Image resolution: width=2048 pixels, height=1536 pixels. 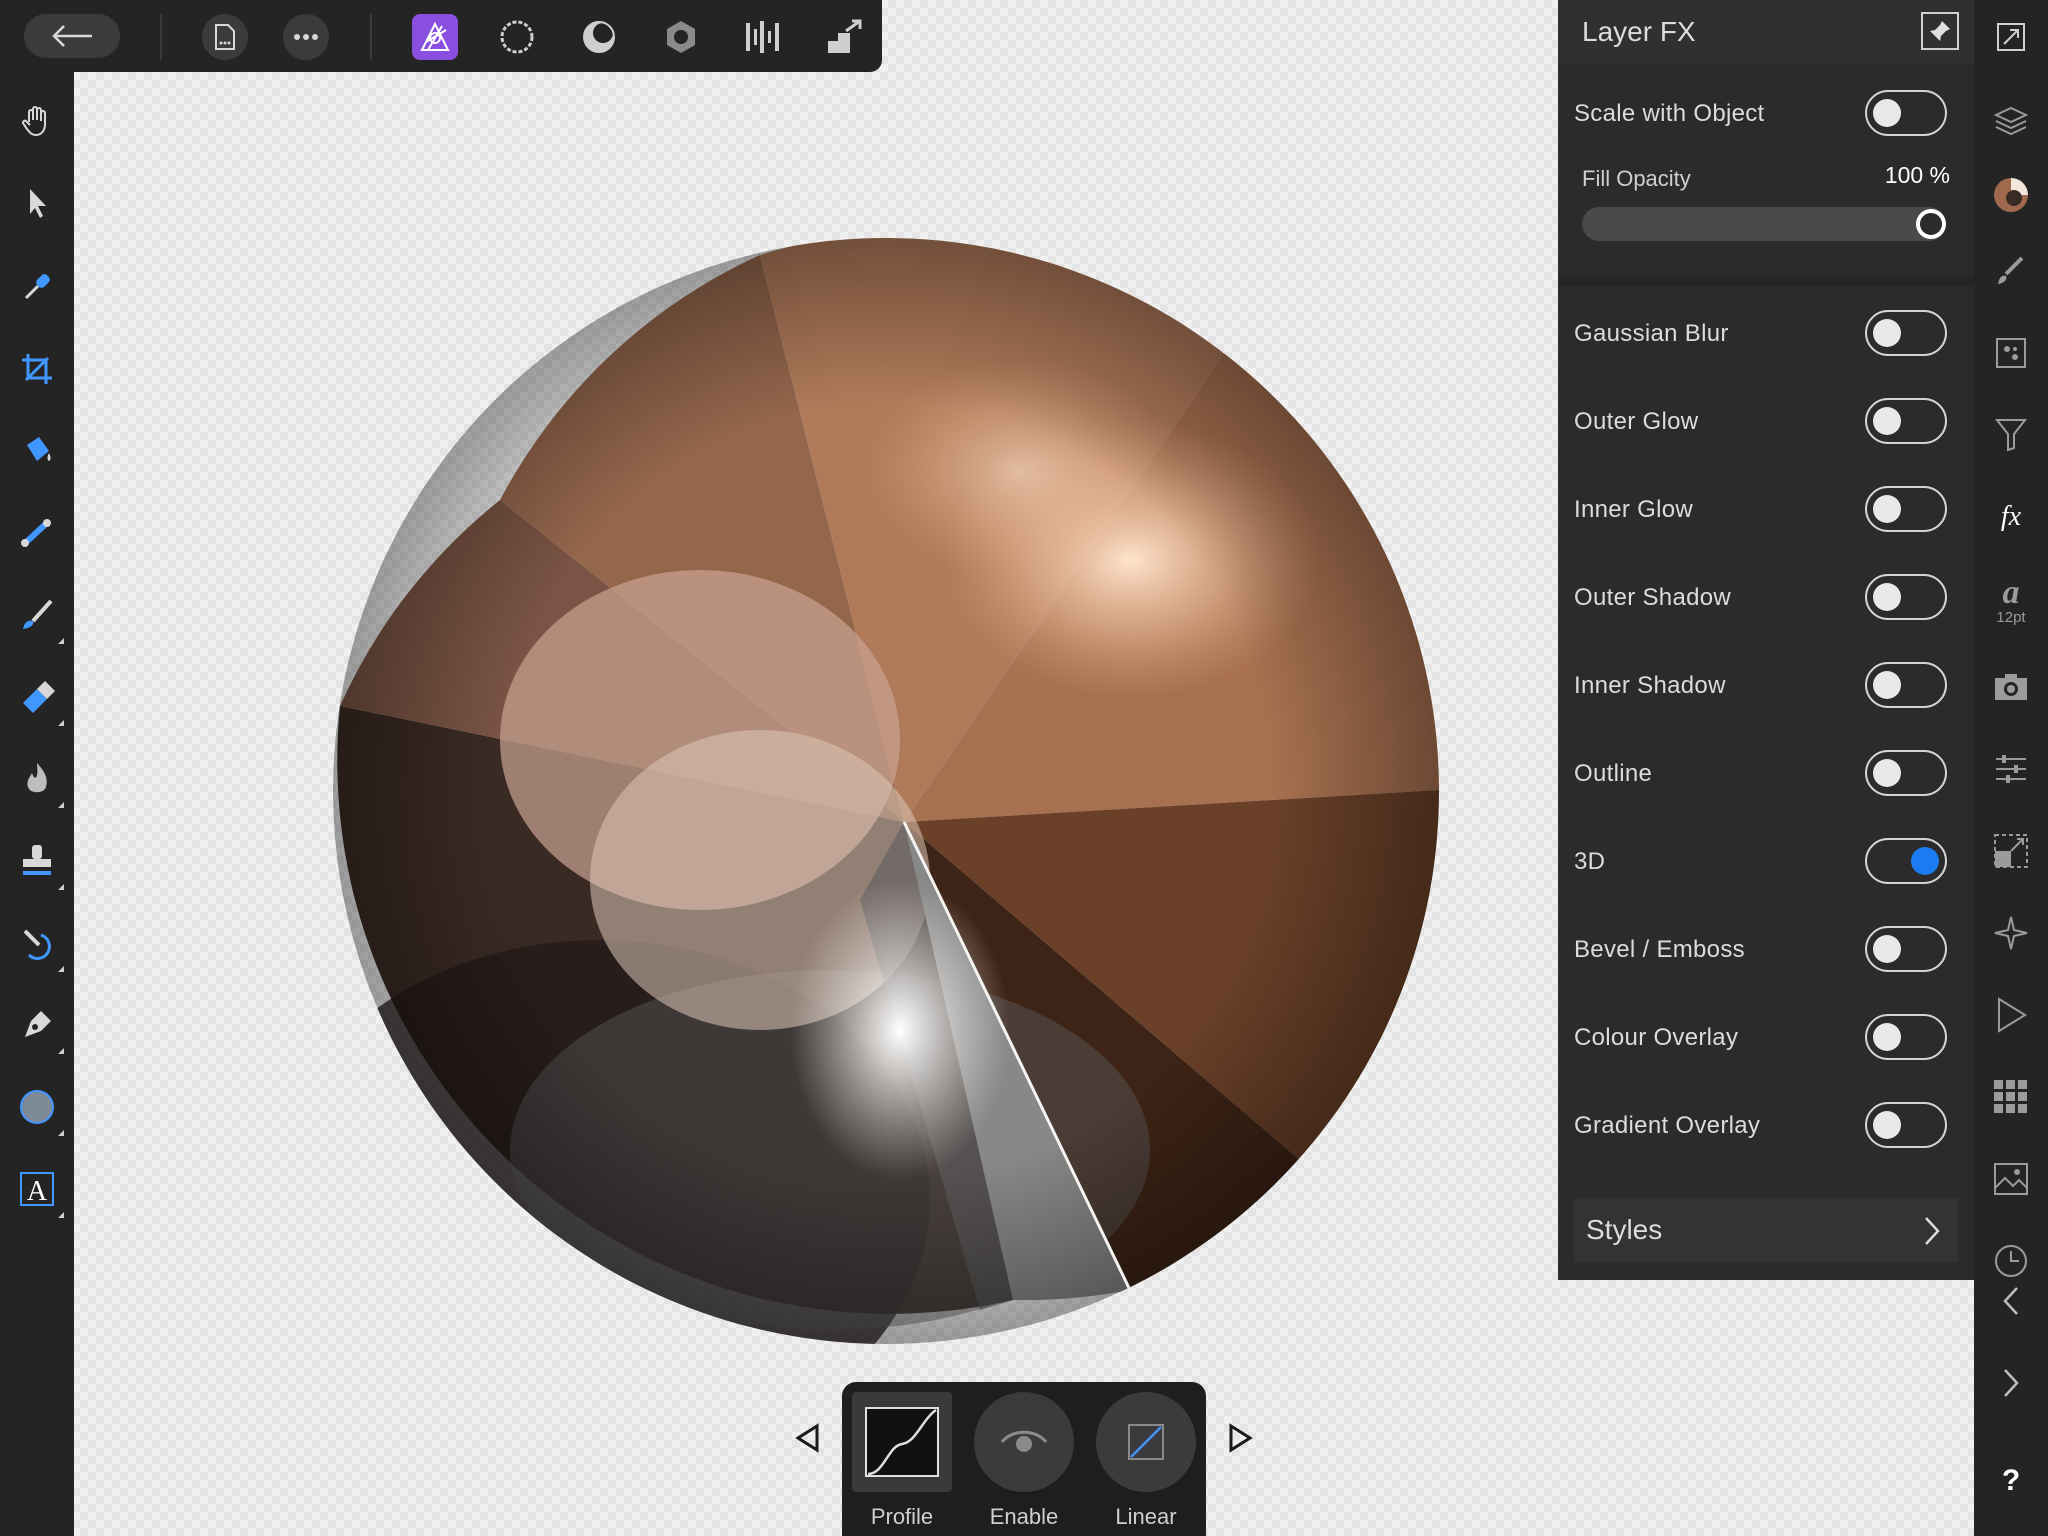 What do you see at coordinates (37, 533) in the screenshot?
I see `gradient-tool-icon` at bounding box center [37, 533].